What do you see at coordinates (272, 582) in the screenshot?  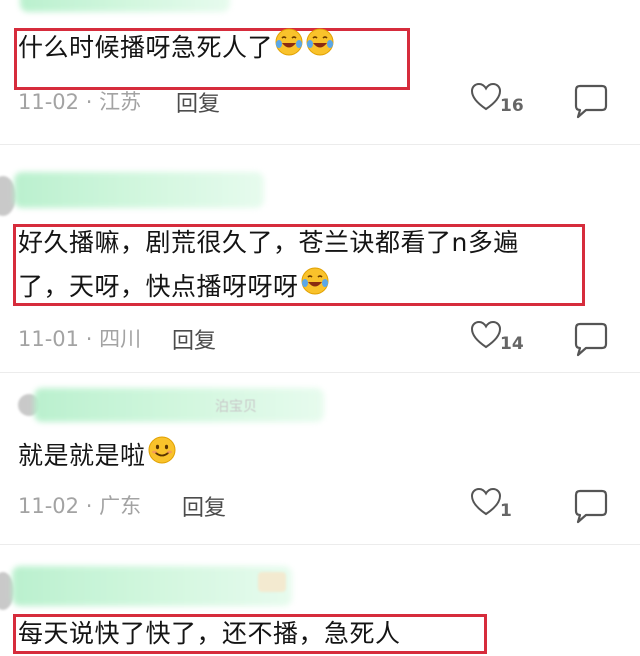 I see `badge-icon` at bounding box center [272, 582].